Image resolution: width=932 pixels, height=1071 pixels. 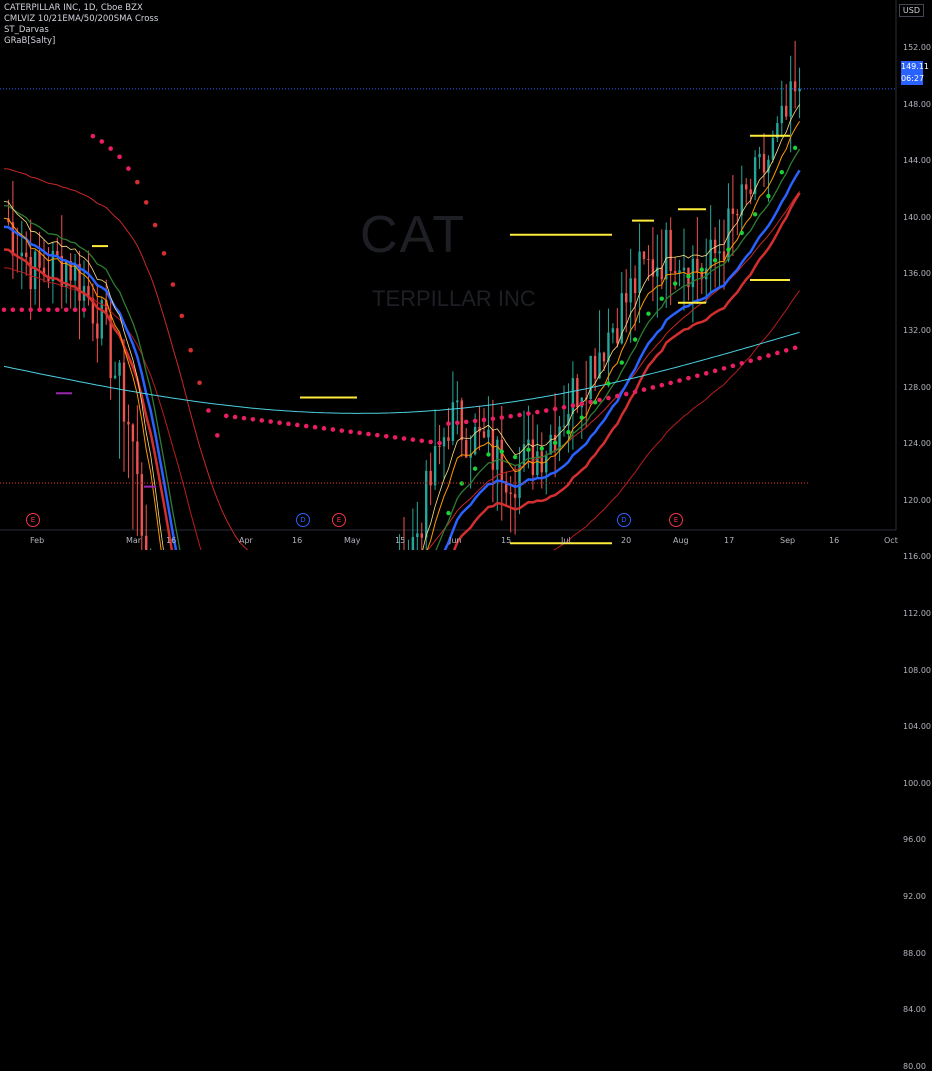 I want to click on price-tick-label: 96.00, so click(x=914, y=840).